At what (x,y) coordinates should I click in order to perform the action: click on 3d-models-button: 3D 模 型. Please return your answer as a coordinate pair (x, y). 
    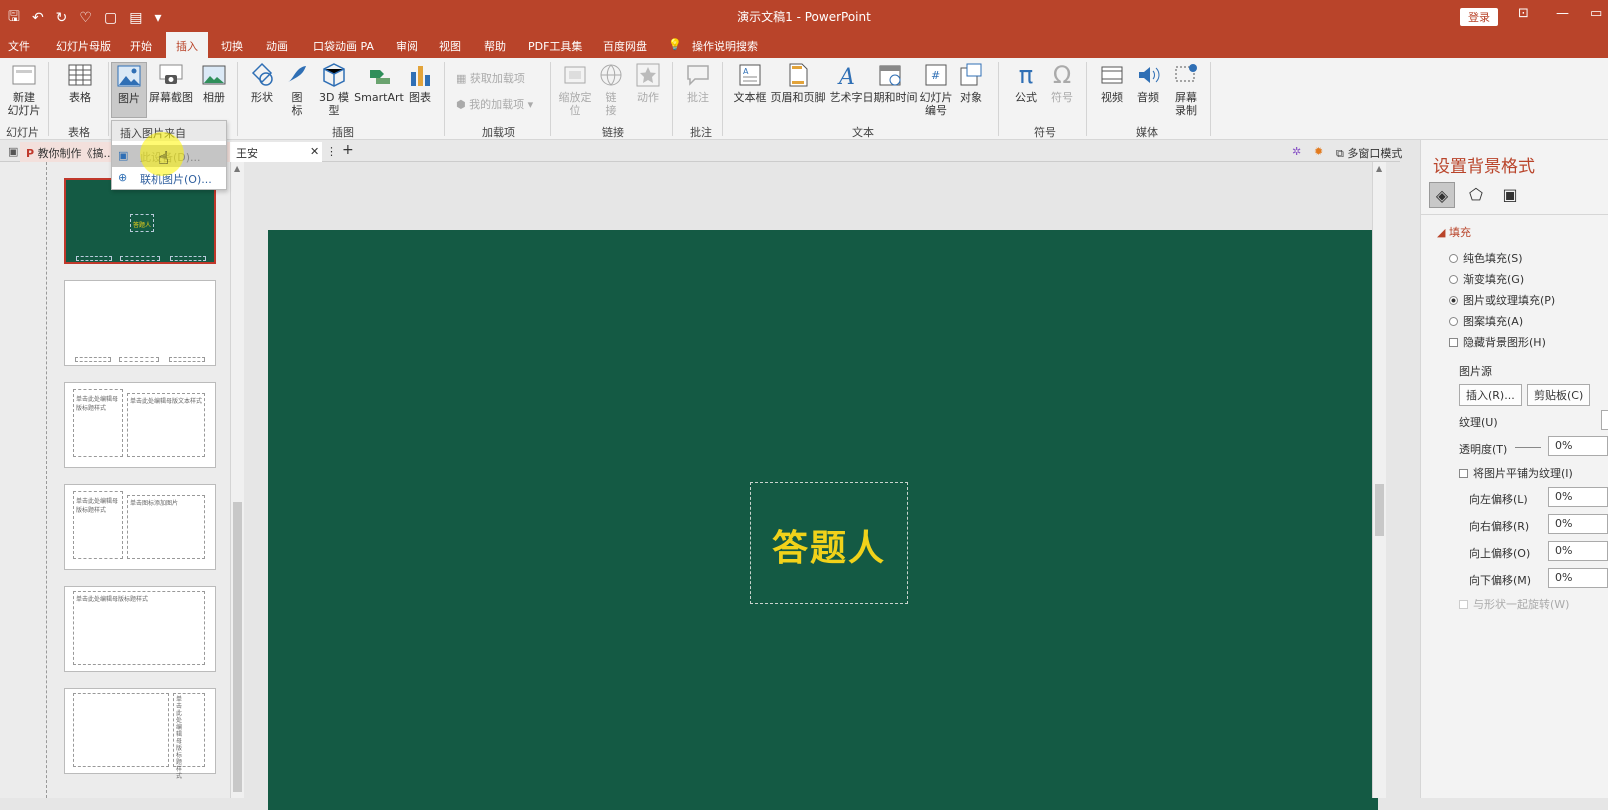
    Looking at the image, I should click on (334, 89).